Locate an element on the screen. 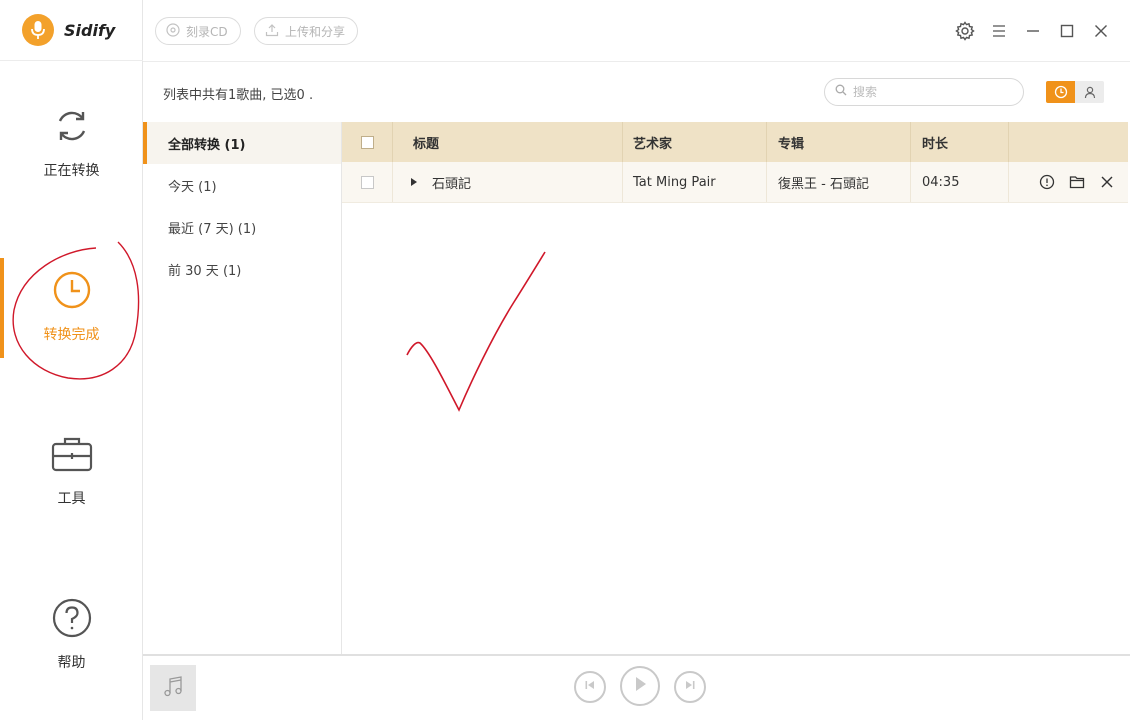 The width and height of the screenshot is (1130, 720). microphone-logo-icon is located at coordinates (38, 30).